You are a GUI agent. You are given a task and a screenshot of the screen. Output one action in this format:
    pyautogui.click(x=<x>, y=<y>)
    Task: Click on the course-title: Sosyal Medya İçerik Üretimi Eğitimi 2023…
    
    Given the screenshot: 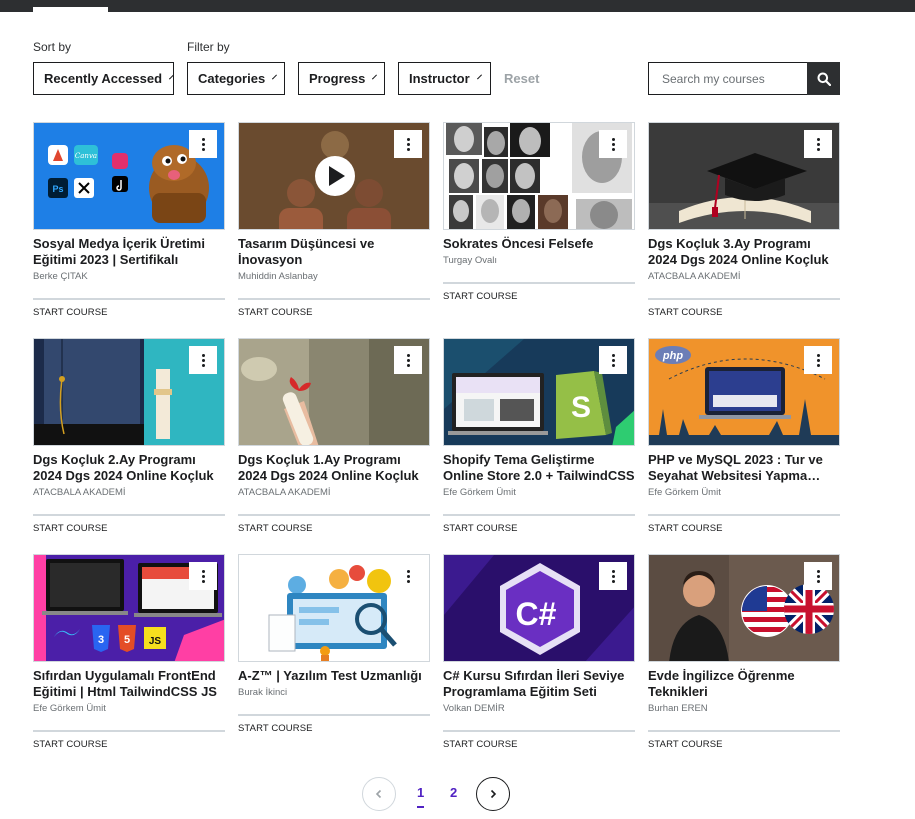 What is the action you would take?
    pyautogui.click(x=129, y=252)
    